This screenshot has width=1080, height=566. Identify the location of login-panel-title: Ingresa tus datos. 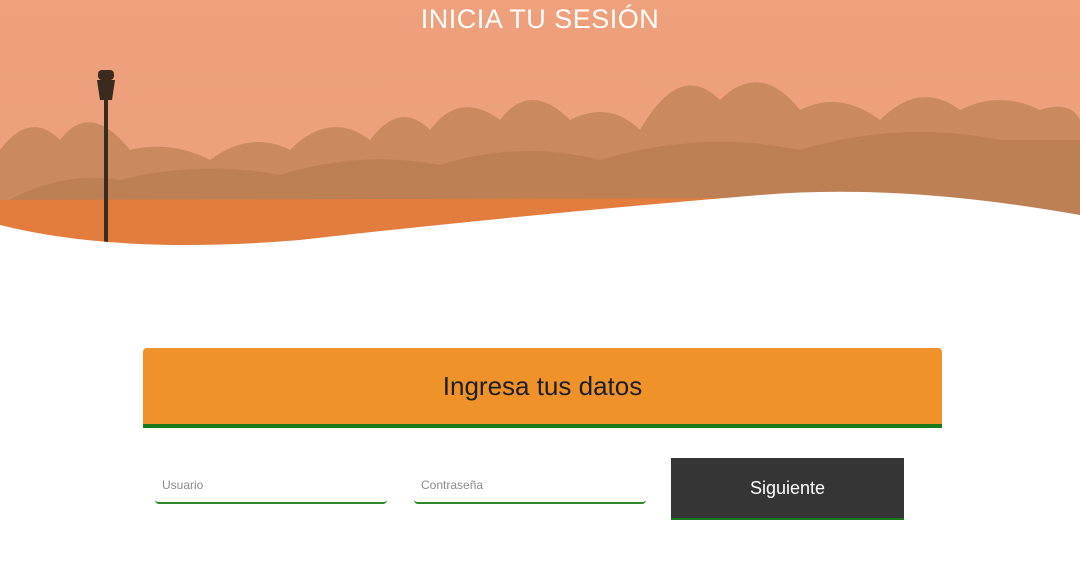
(542, 385).